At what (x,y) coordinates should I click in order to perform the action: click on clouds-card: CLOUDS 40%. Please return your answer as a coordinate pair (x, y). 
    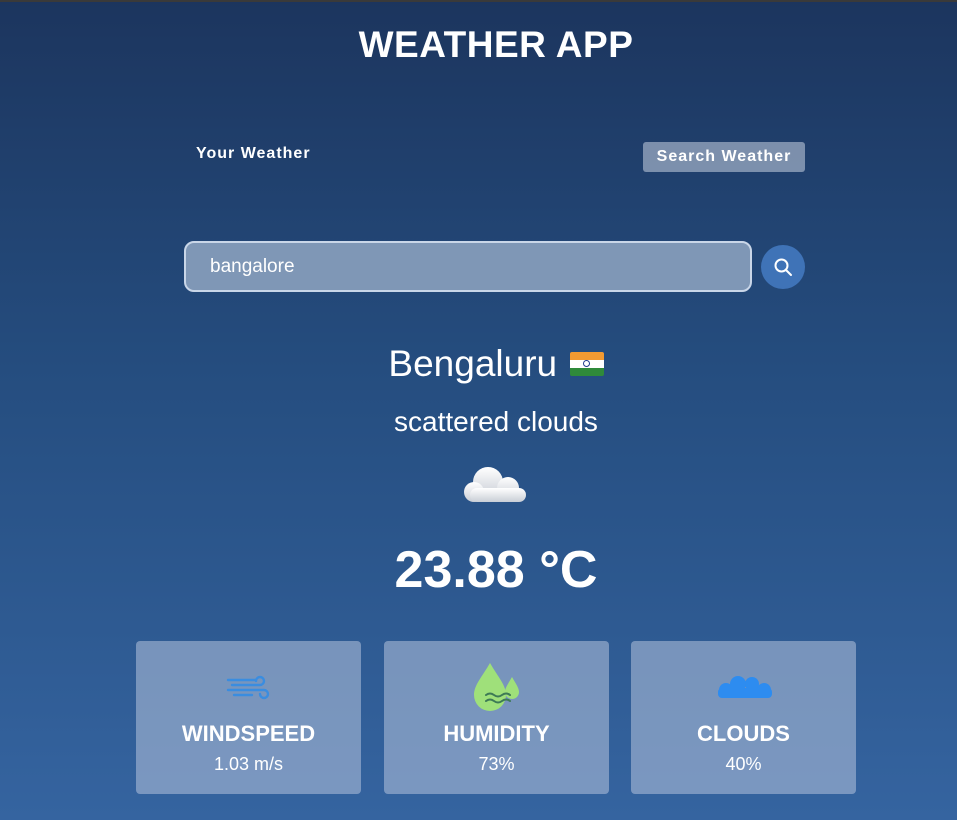
    Looking at the image, I should click on (743, 717).